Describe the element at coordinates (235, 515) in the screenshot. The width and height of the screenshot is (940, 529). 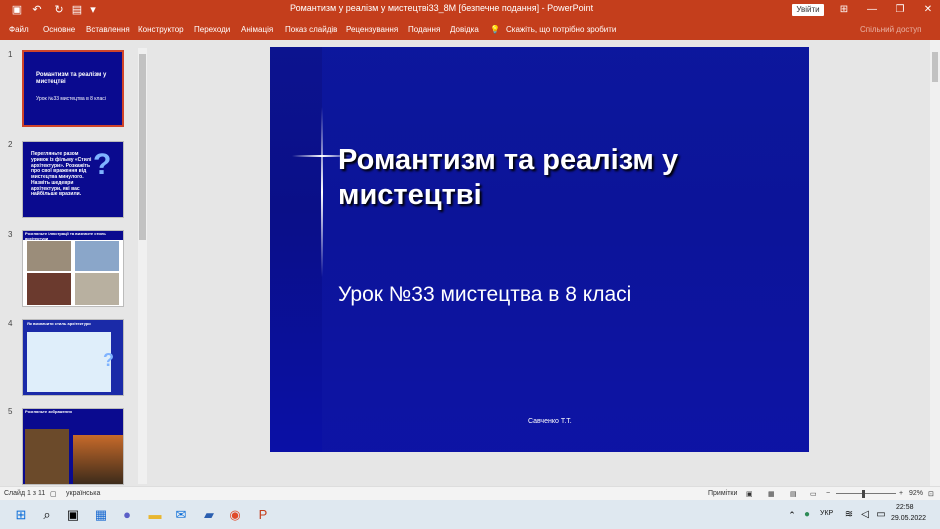
I see `chrome-icon: ◉` at that location.